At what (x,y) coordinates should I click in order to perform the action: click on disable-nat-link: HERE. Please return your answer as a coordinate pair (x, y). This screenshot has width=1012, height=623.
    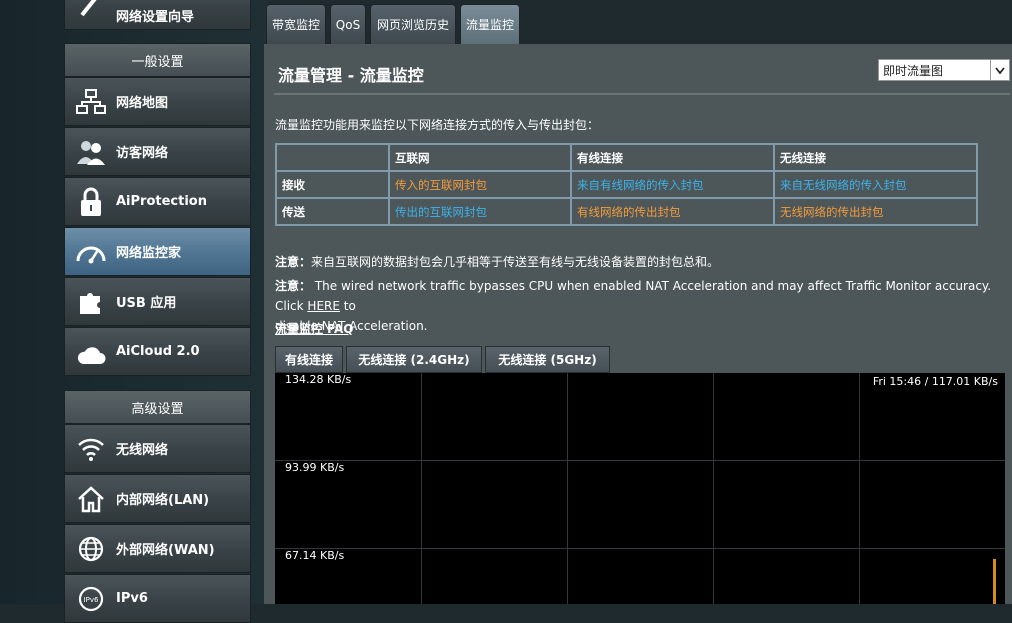
    Looking at the image, I should click on (323, 306).